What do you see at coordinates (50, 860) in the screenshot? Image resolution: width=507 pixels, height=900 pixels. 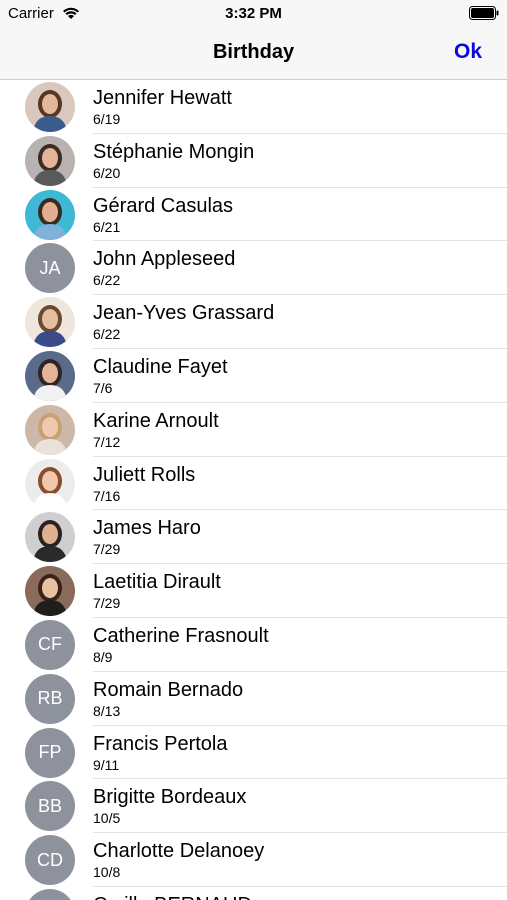 I see `avatar-initials: CD` at bounding box center [50, 860].